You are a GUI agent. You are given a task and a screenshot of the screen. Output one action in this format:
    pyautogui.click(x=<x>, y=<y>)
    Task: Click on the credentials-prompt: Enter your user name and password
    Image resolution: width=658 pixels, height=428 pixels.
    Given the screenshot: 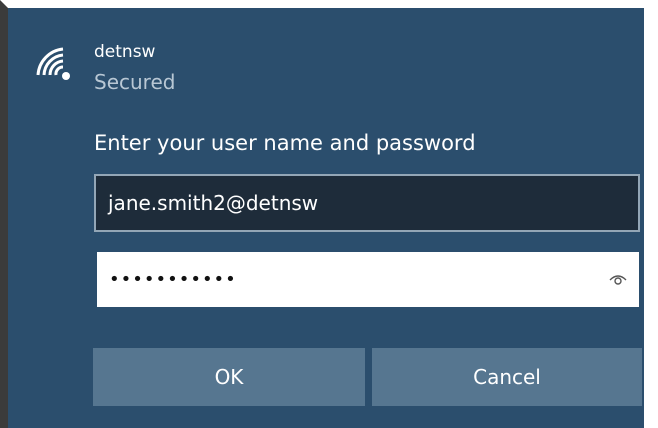 What is the action you would take?
    pyautogui.click(x=285, y=143)
    